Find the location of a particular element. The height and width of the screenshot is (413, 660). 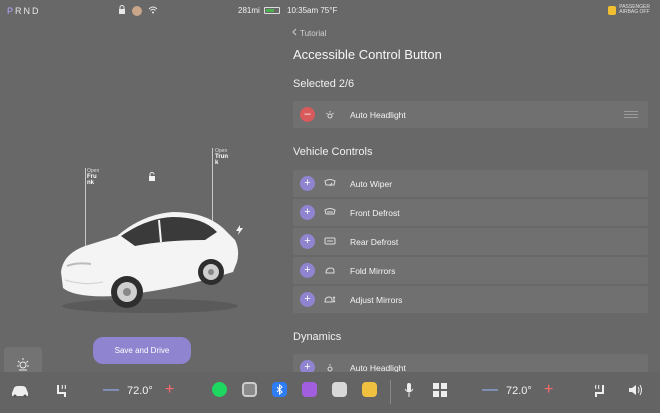

avatar is located at coordinates (137, 10).